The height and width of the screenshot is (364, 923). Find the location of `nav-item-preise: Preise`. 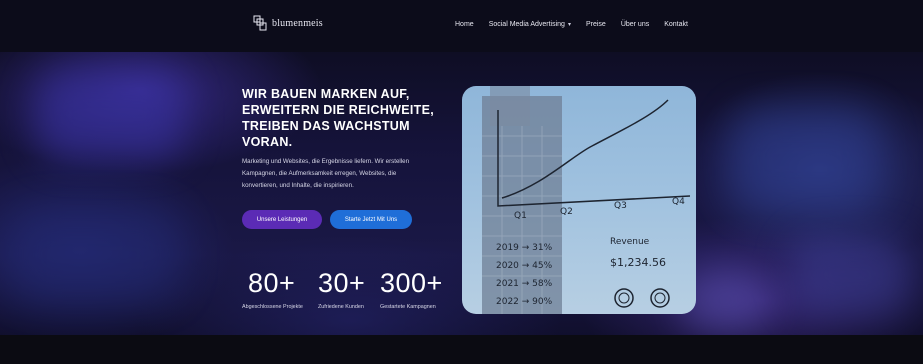

nav-item-preise: Preise is located at coordinates (596, 24).